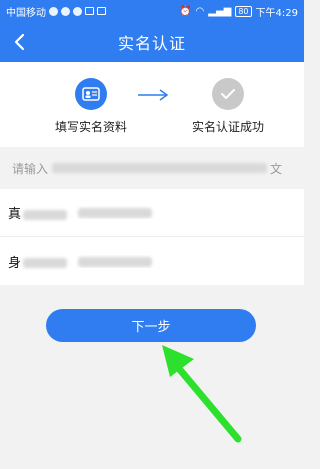 The width and height of the screenshot is (320, 469). What do you see at coordinates (227, 127) in the screenshot?
I see `step-label-success: 实名认证成功` at bounding box center [227, 127].